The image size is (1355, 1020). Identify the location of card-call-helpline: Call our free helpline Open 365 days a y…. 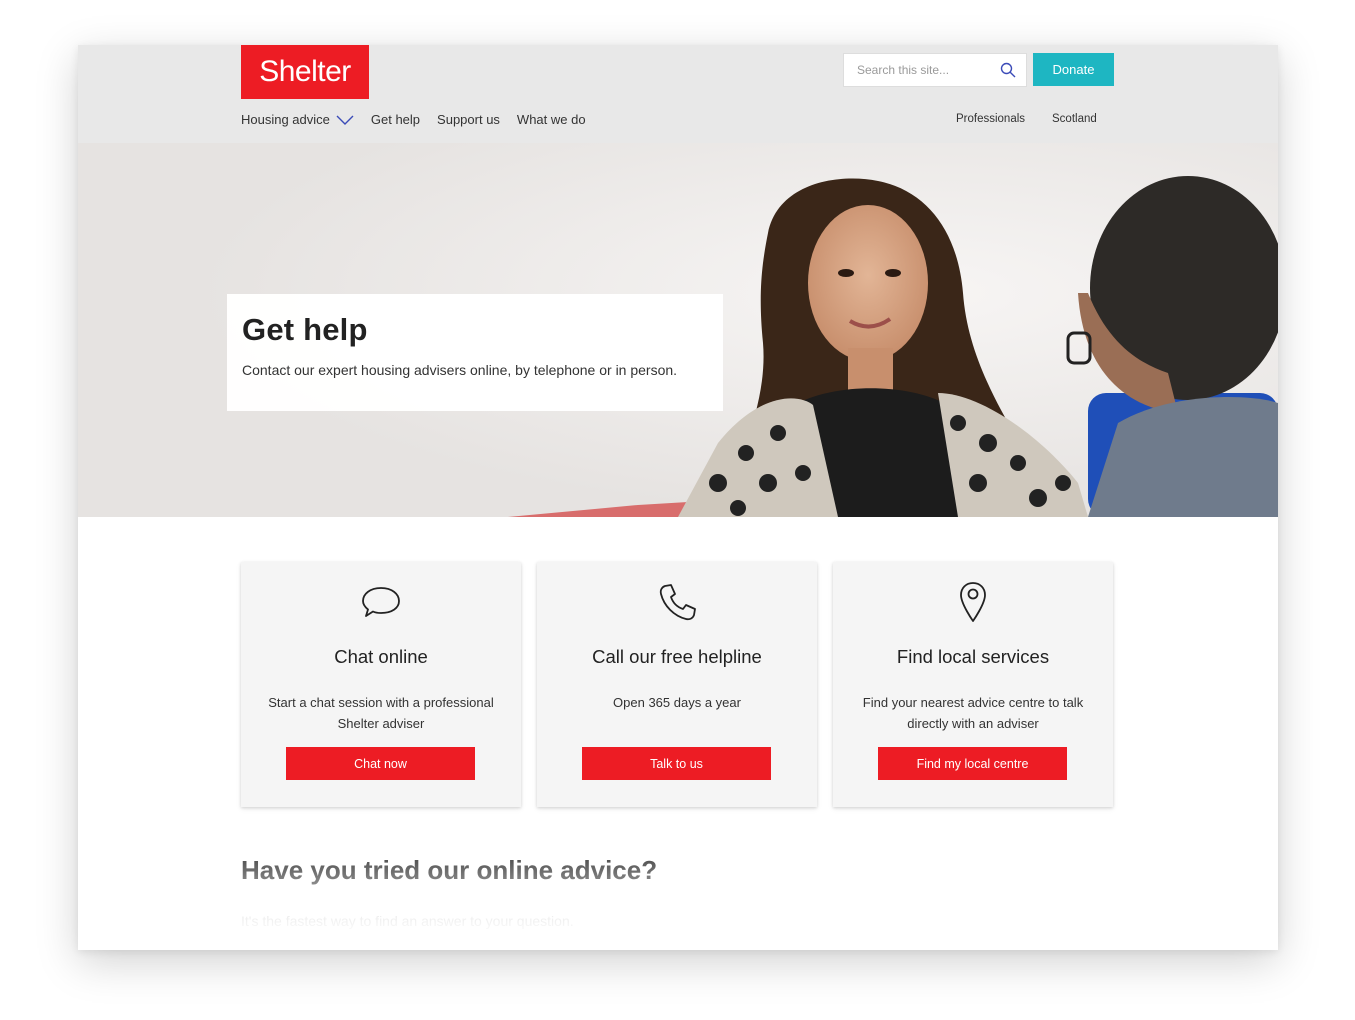
(677, 684).